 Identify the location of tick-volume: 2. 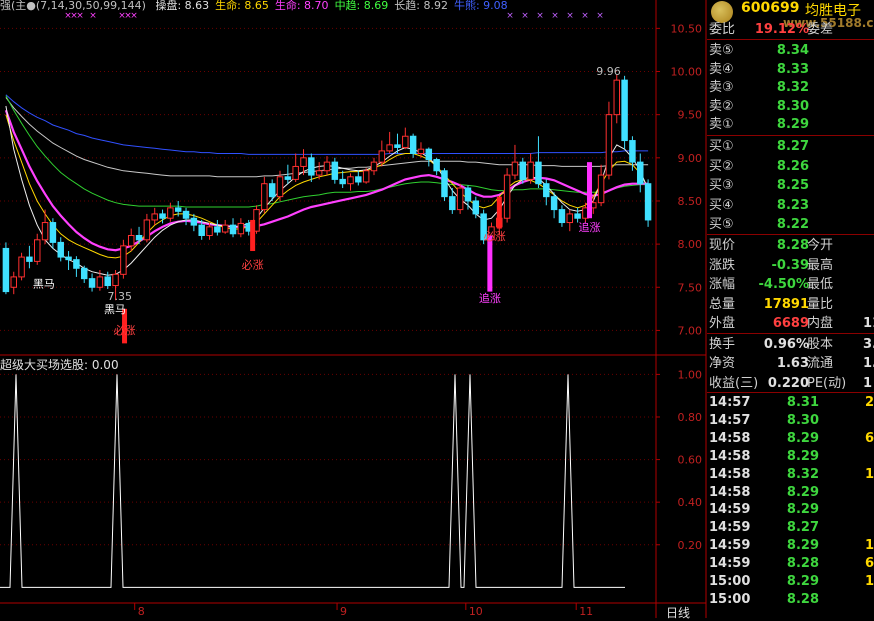
(869, 402).